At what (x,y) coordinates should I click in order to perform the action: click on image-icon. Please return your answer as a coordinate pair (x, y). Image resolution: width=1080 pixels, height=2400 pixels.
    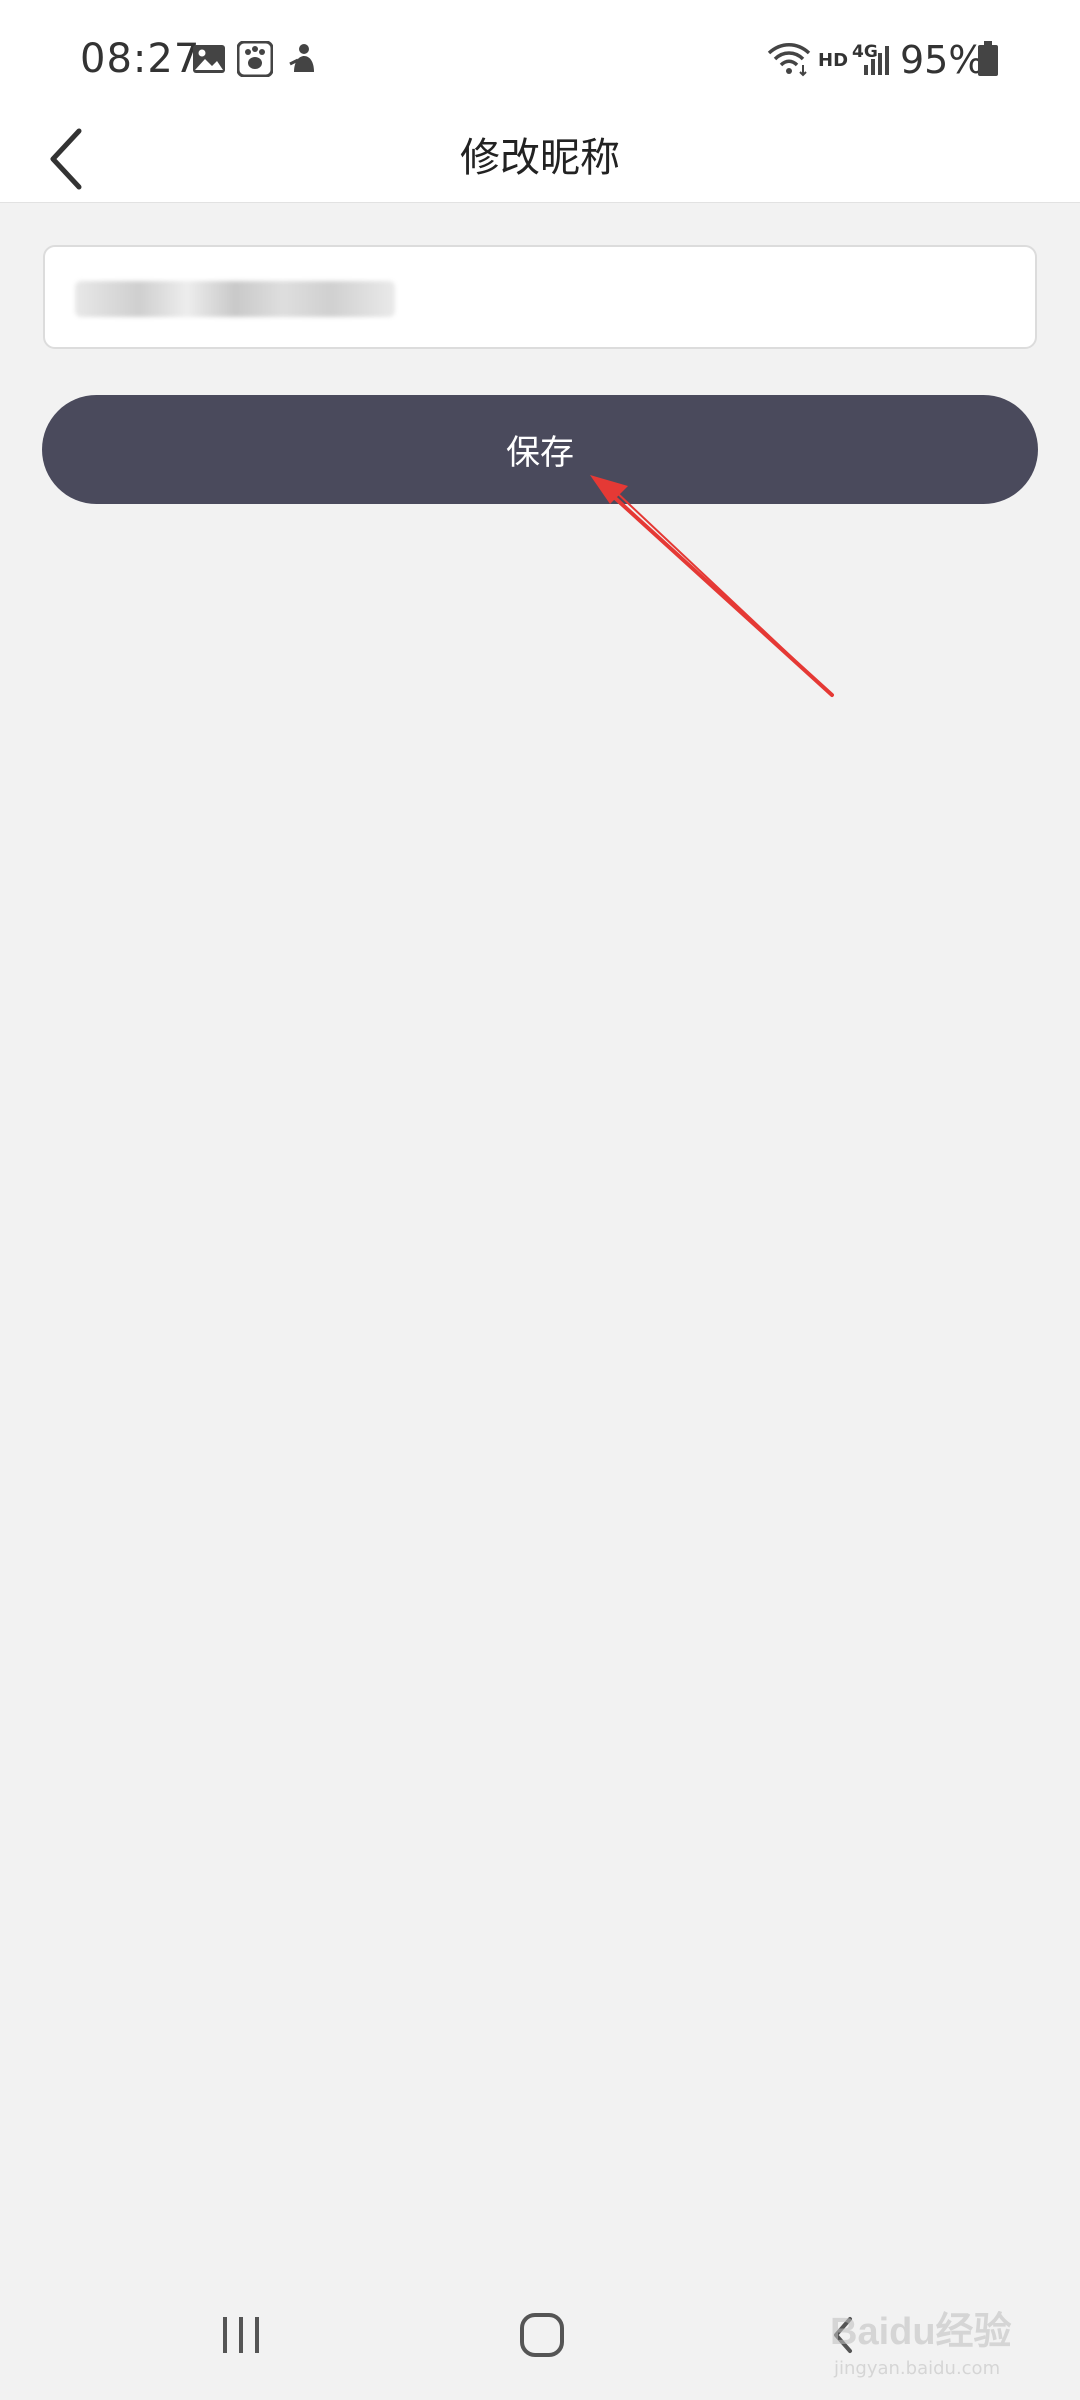
    Looking at the image, I should click on (209, 59).